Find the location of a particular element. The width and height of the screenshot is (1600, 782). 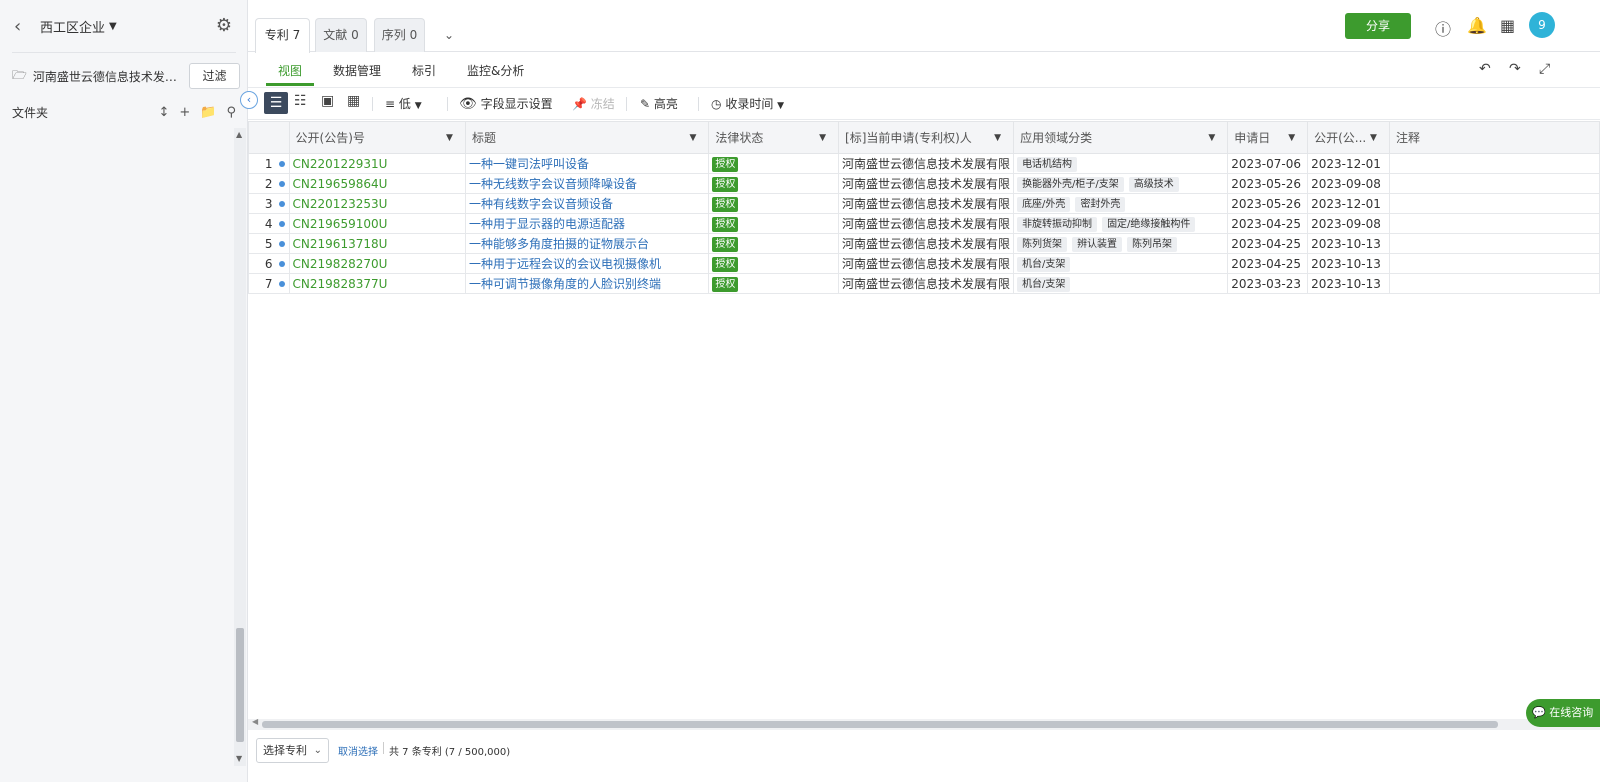

scroll-up-icon: ▲ is located at coordinates (239, 134).